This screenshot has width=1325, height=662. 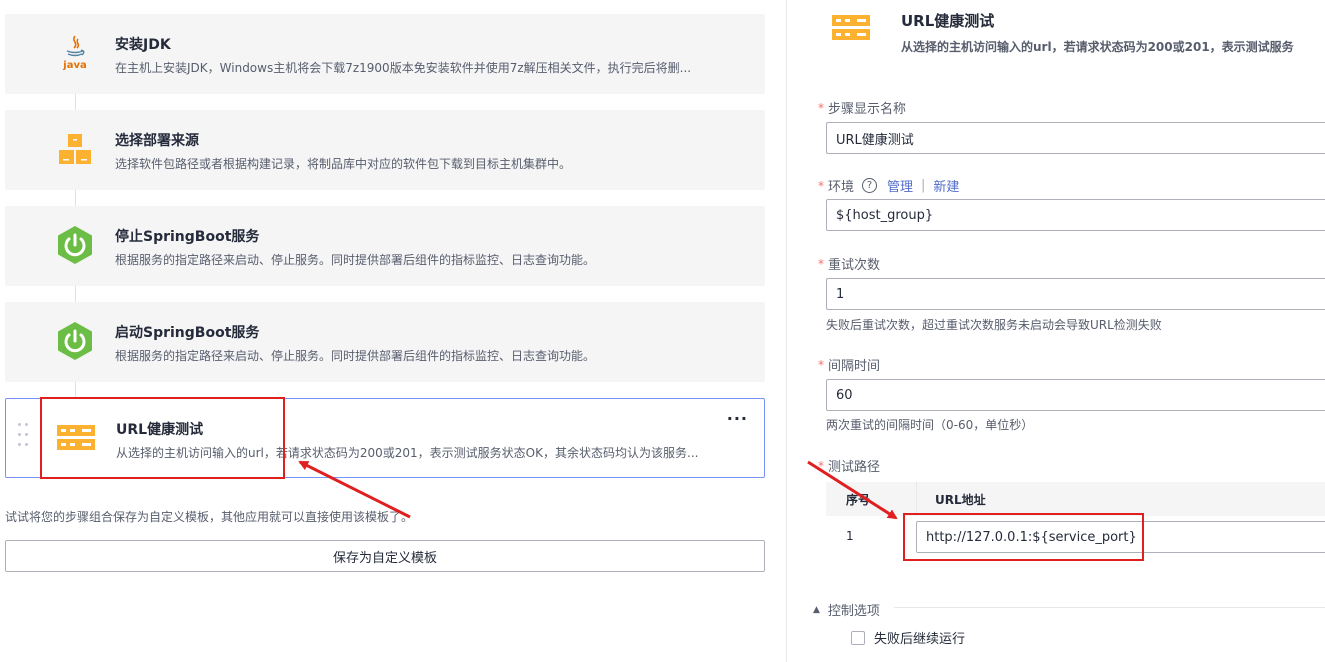 I want to click on step-title: URL健康测试, so click(x=160, y=430).